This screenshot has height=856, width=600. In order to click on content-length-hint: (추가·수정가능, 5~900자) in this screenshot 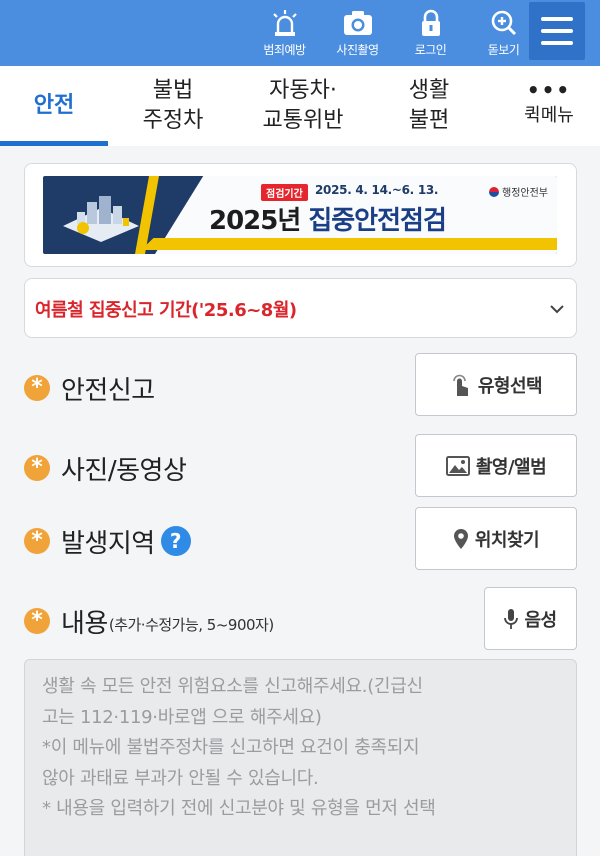, I will do `click(191, 624)`.